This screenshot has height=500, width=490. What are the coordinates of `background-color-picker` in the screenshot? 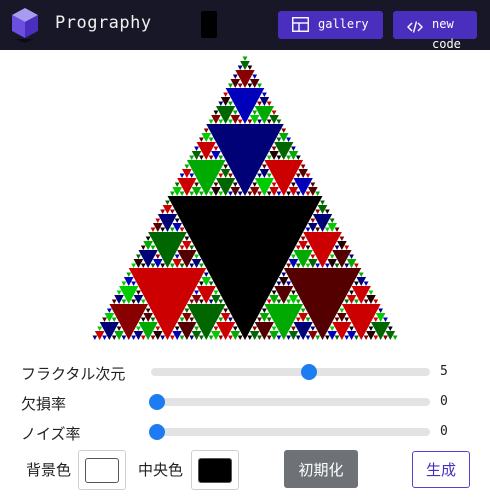 It's located at (102, 470).